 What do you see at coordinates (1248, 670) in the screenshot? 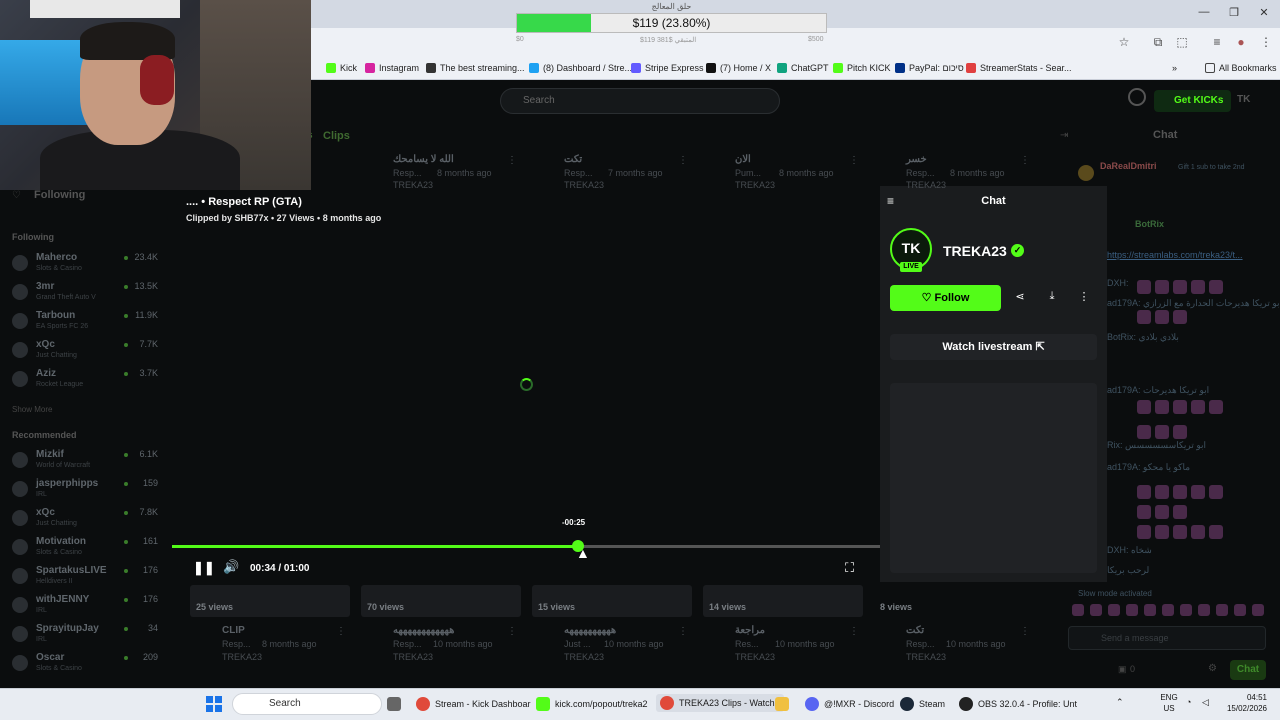
I see `chat-send-button: Chat` at bounding box center [1248, 670].